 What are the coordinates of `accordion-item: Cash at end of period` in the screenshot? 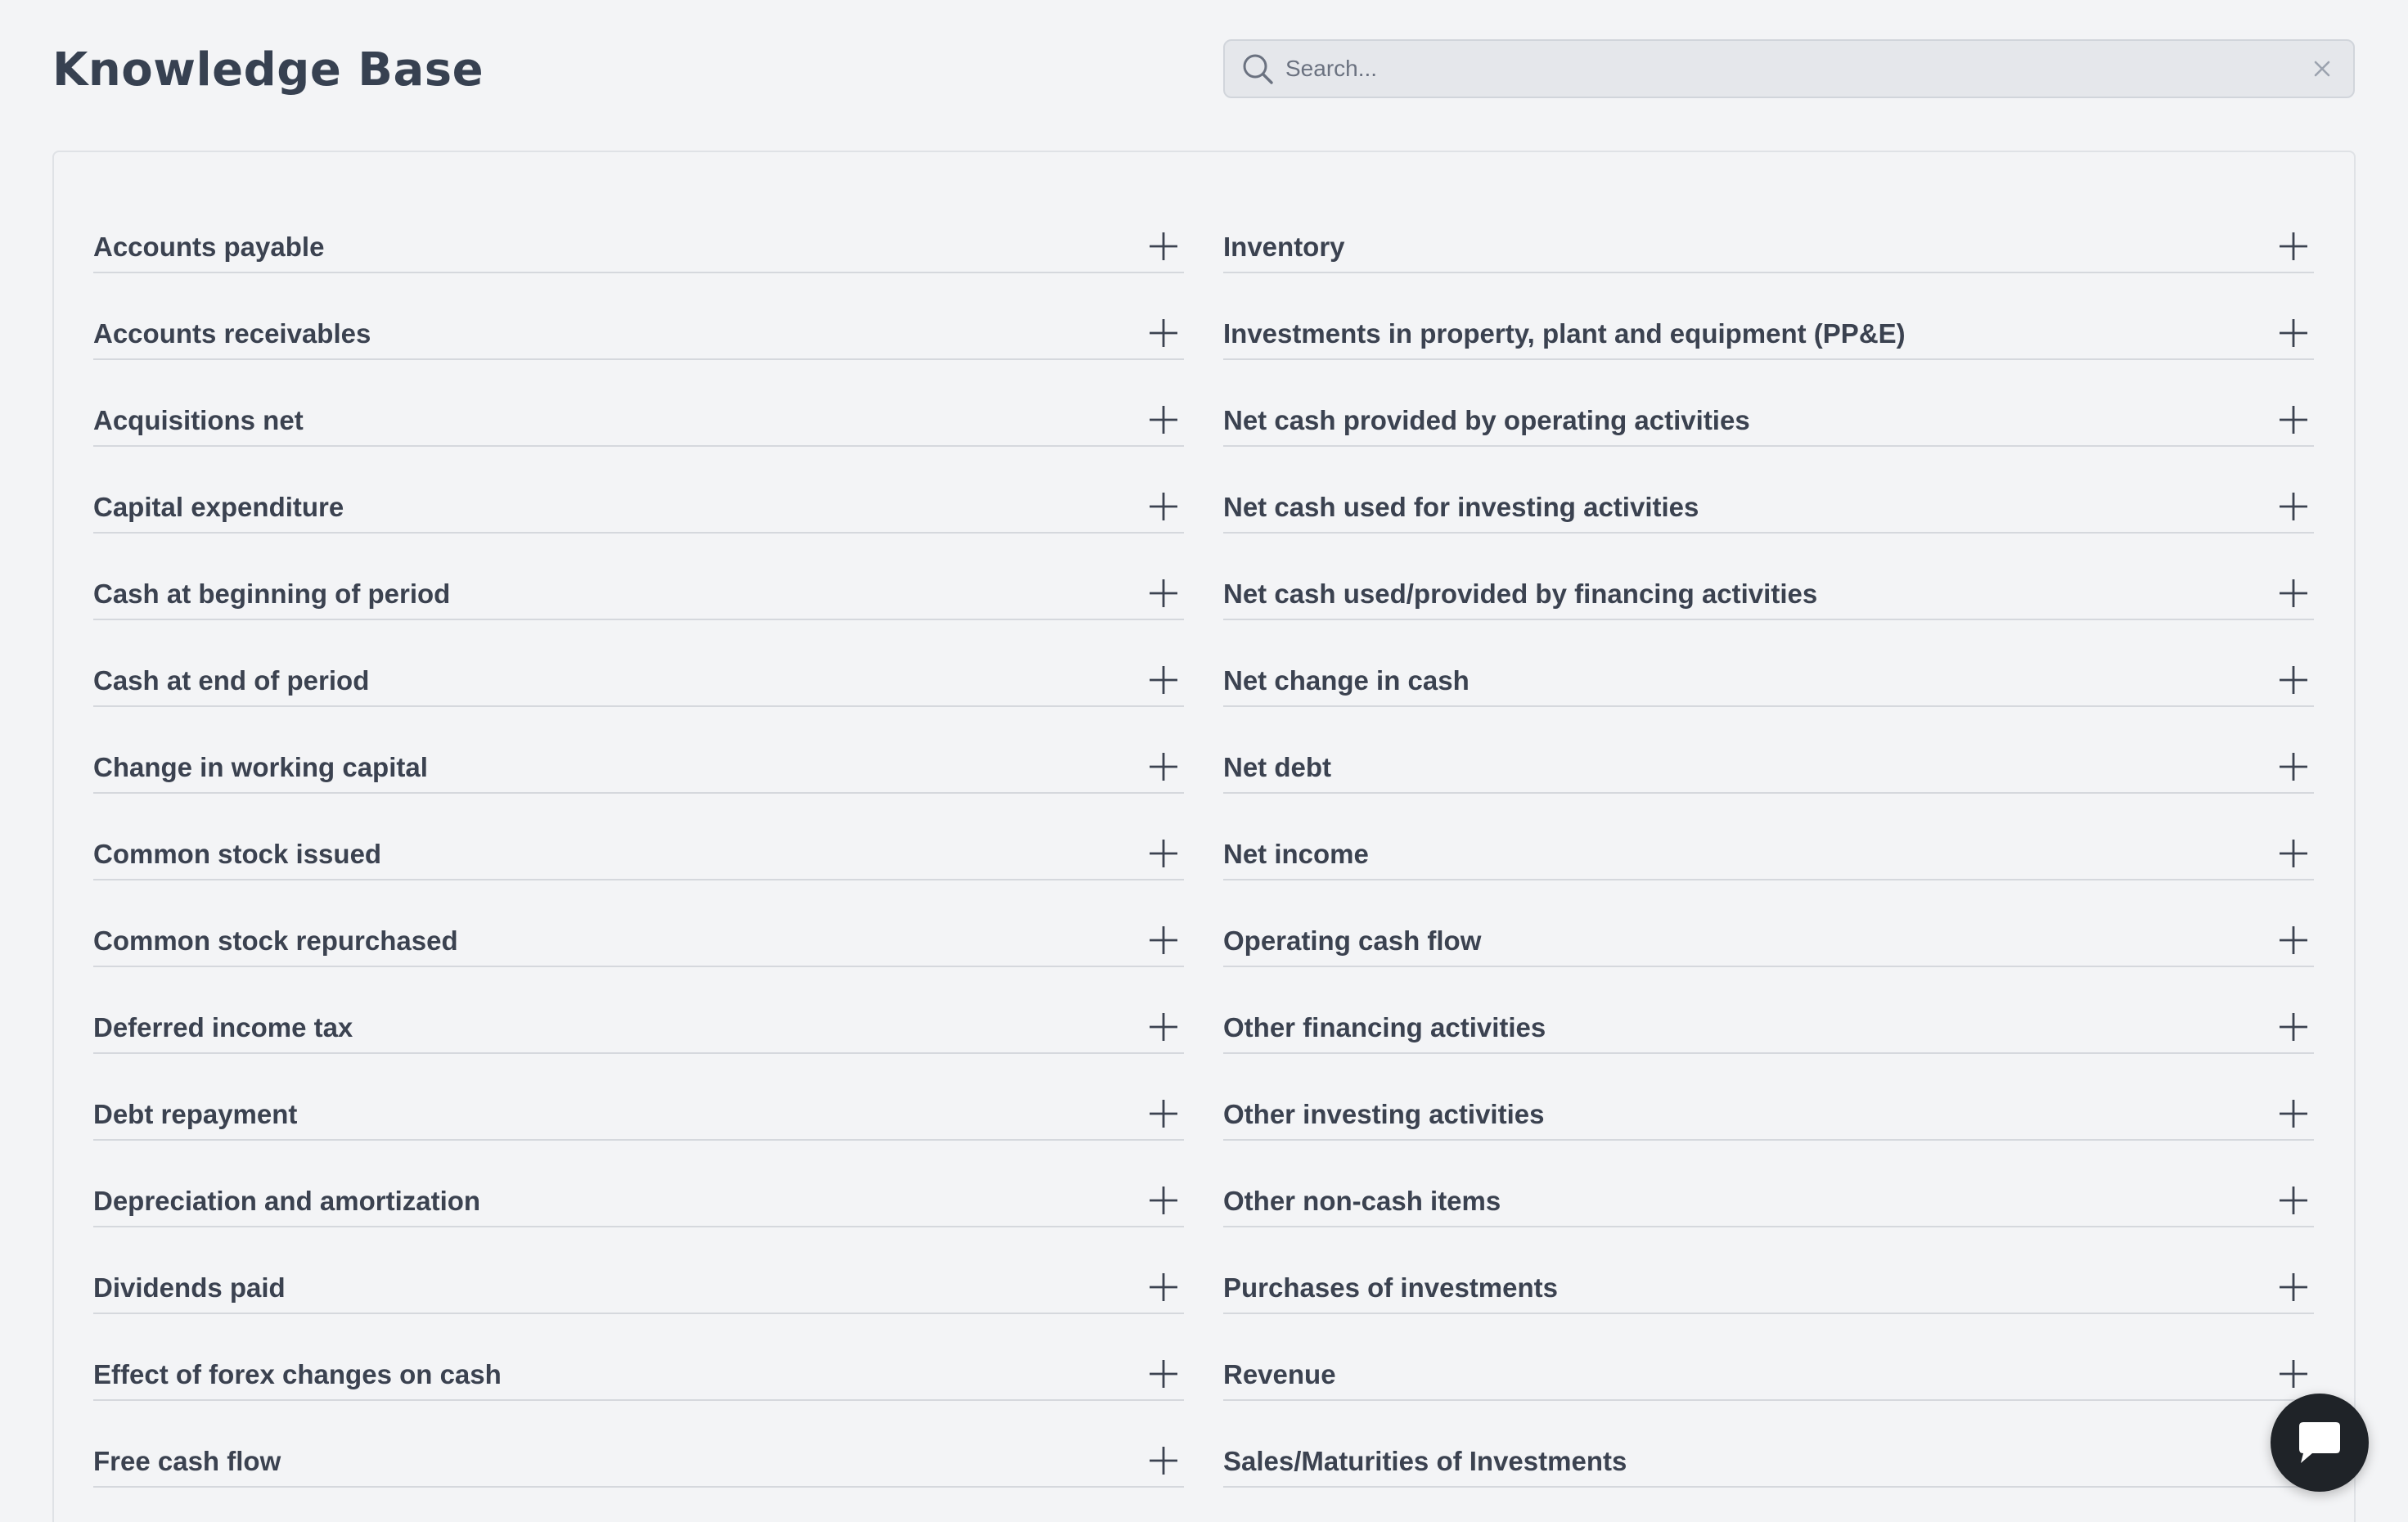 It's located at (638, 663).